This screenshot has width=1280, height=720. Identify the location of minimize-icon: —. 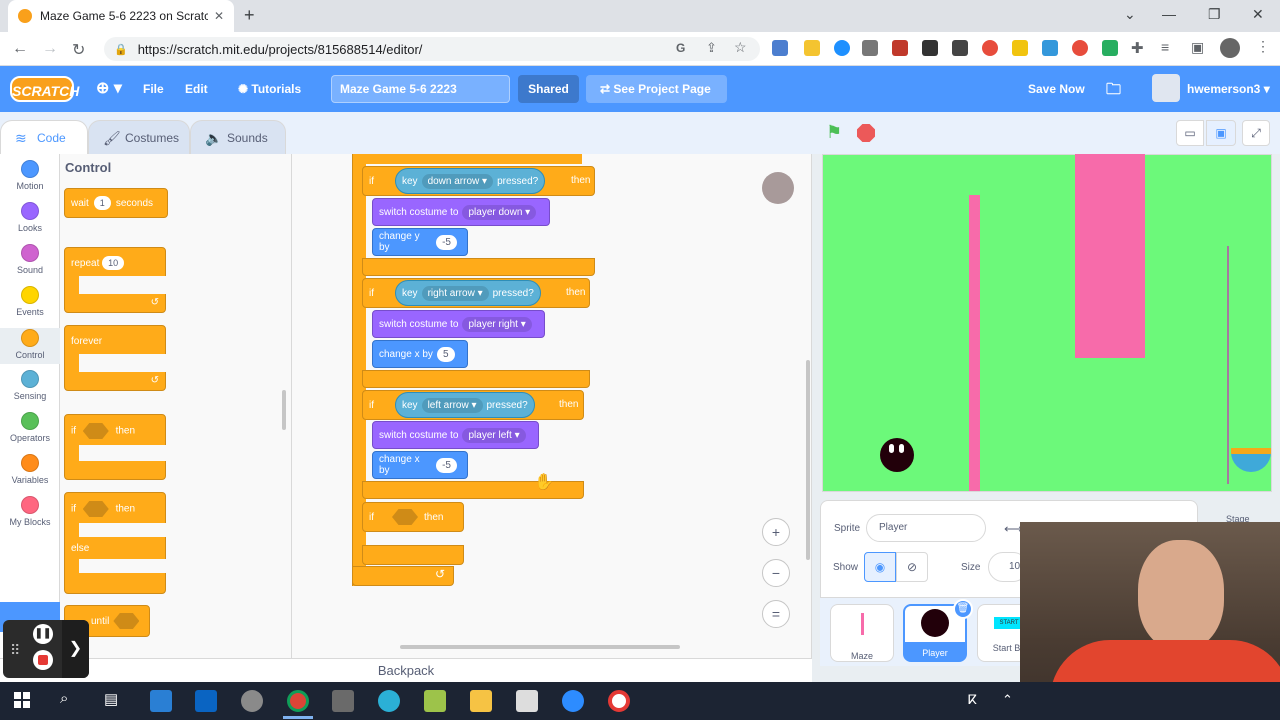
(1169, 14).